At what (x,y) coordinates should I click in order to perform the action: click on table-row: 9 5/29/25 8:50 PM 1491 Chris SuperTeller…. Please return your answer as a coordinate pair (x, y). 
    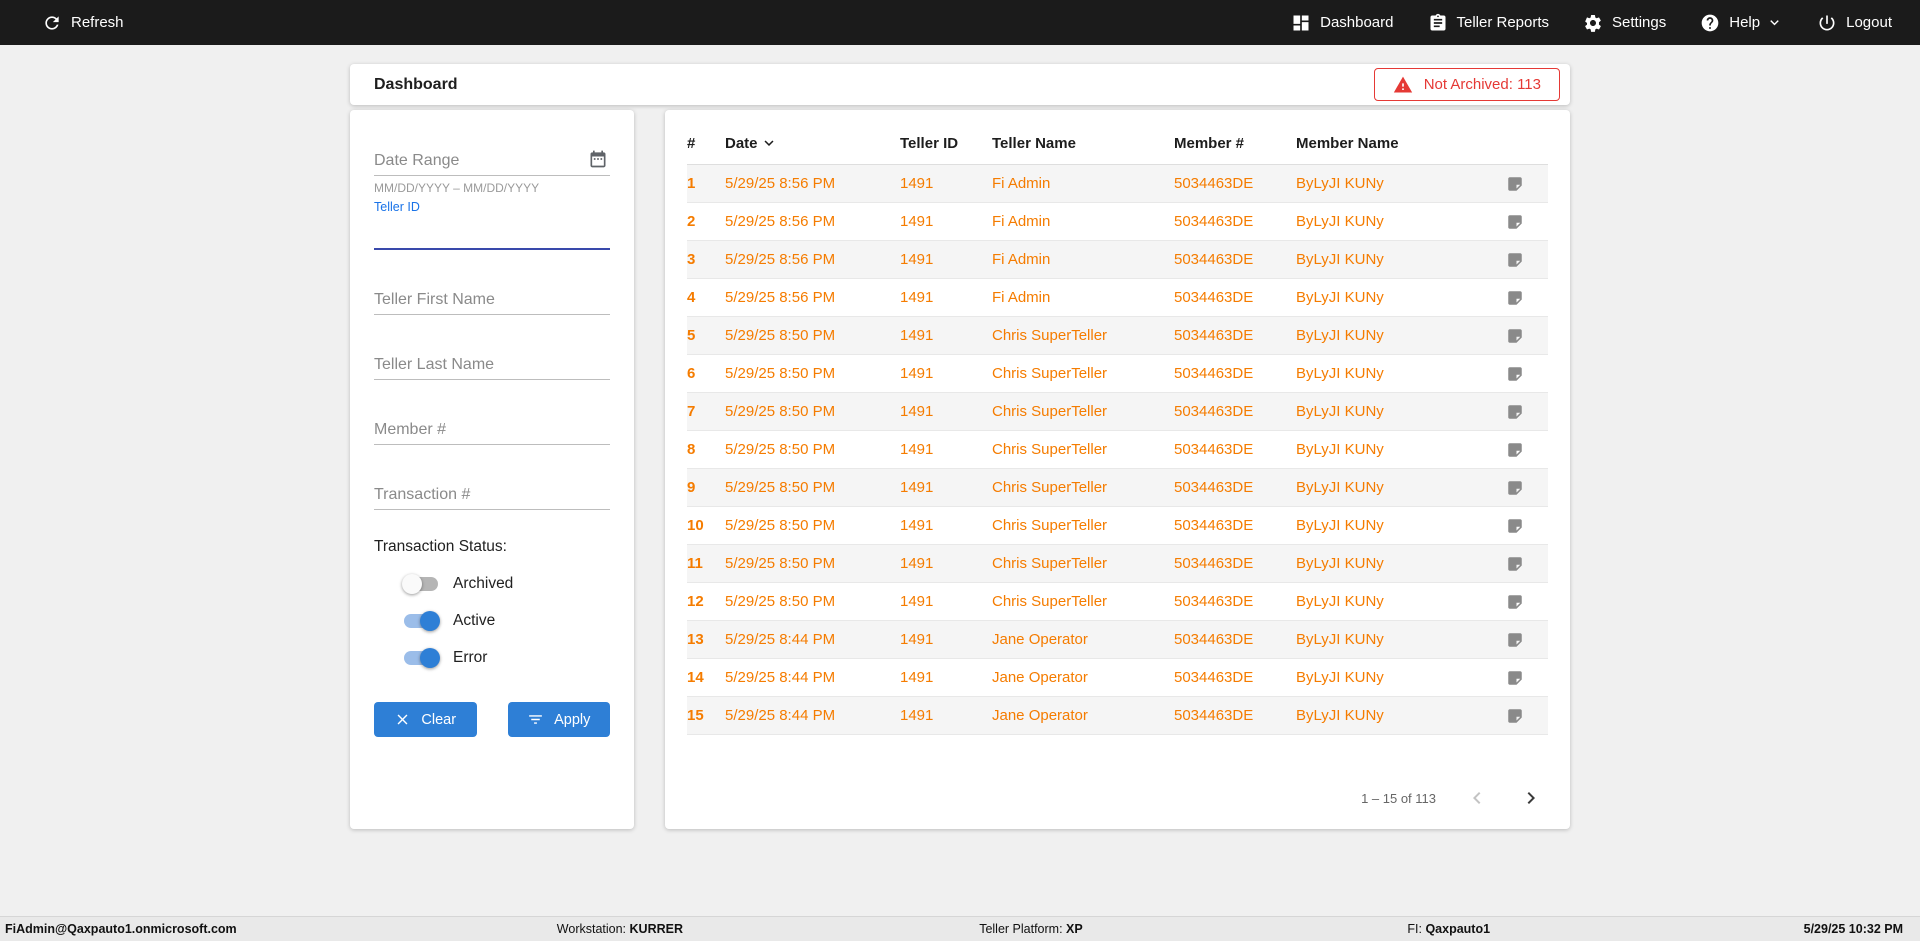
    Looking at the image, I should click on (1117, 487).